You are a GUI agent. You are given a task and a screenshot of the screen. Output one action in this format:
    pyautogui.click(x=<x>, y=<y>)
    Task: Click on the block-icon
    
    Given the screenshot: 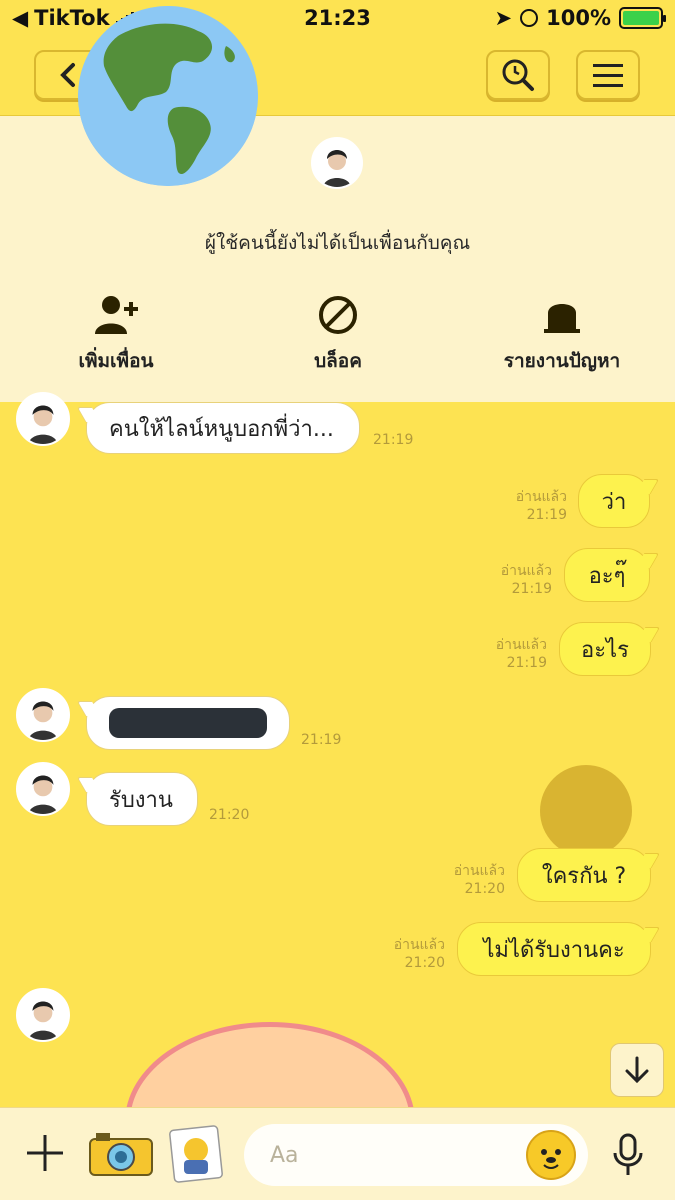 What is the action you would take?
    pyautogui.click(x=338, y=315)
    